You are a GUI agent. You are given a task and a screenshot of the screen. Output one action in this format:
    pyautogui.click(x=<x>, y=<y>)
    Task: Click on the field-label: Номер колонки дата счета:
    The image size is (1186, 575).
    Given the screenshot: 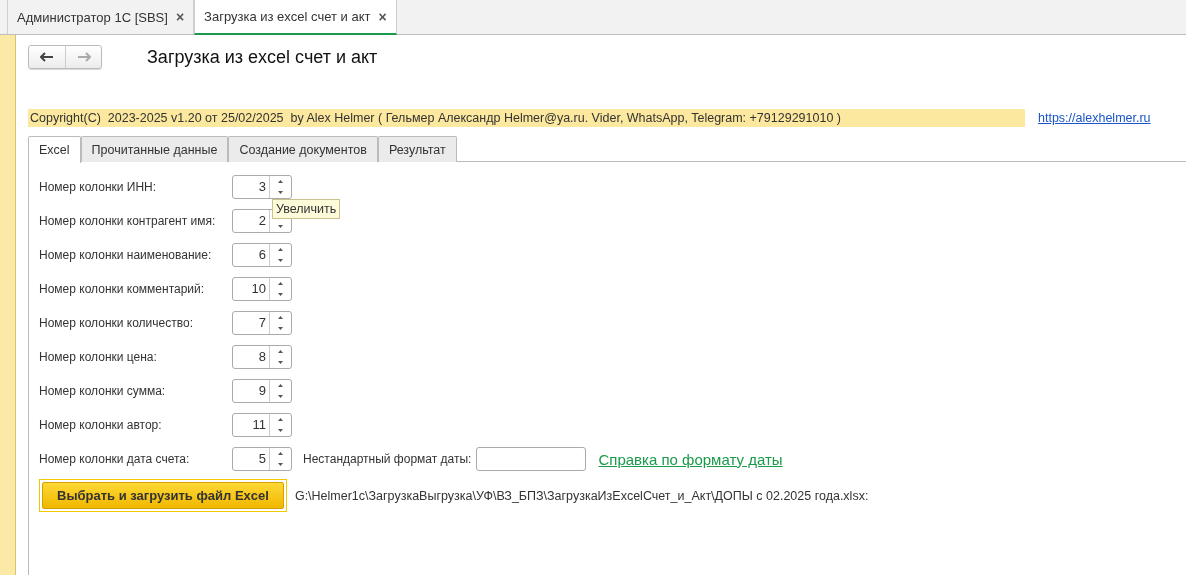 What is the action you would take?
    pyautogui.click(x=115, y=459)
    